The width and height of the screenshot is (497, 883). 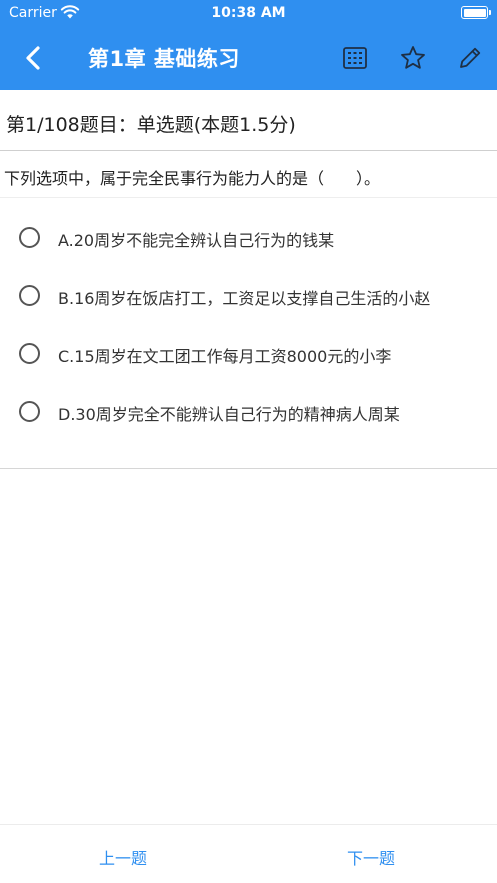 What do you see at coordinates (470, 58) in the screenshot?
I see `pencil-icon` at bounding box center [470, 58].